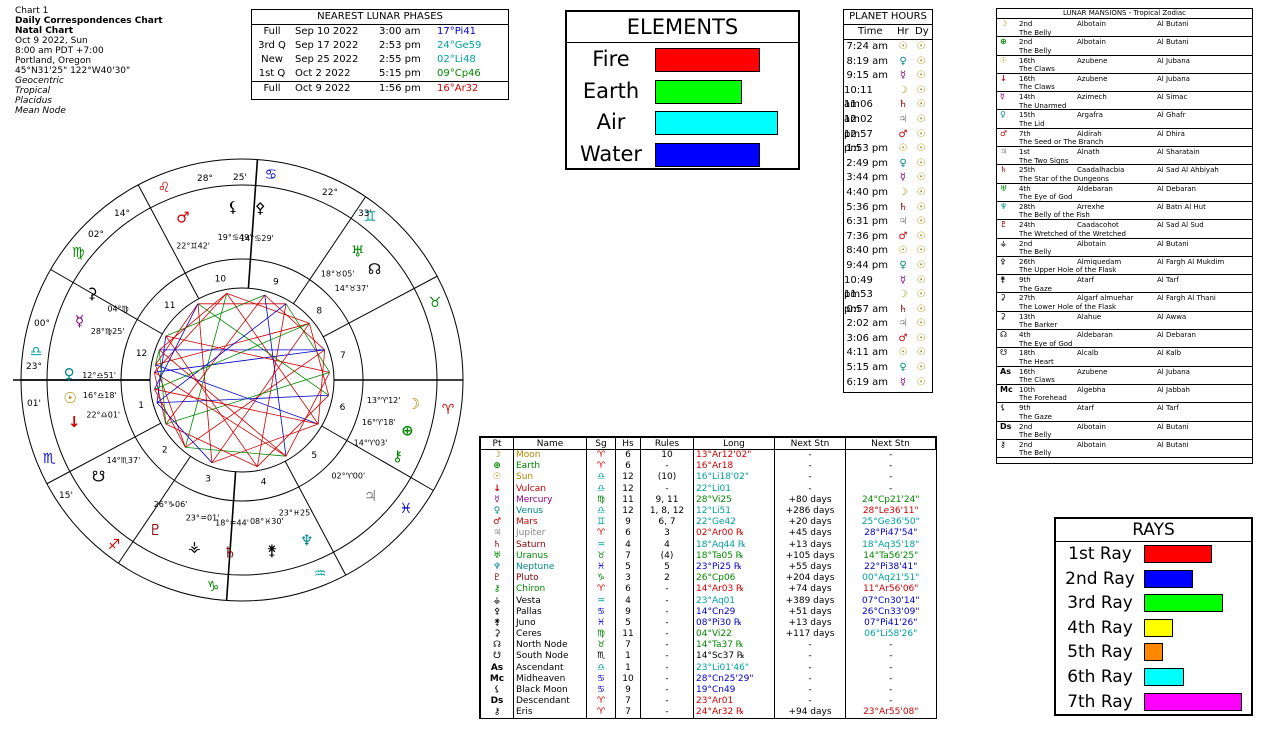  What do you see at coordinates (550, 489) in the screenshot?
I see `planet-table-name: Vulcan` at bounding box center [550, 489].